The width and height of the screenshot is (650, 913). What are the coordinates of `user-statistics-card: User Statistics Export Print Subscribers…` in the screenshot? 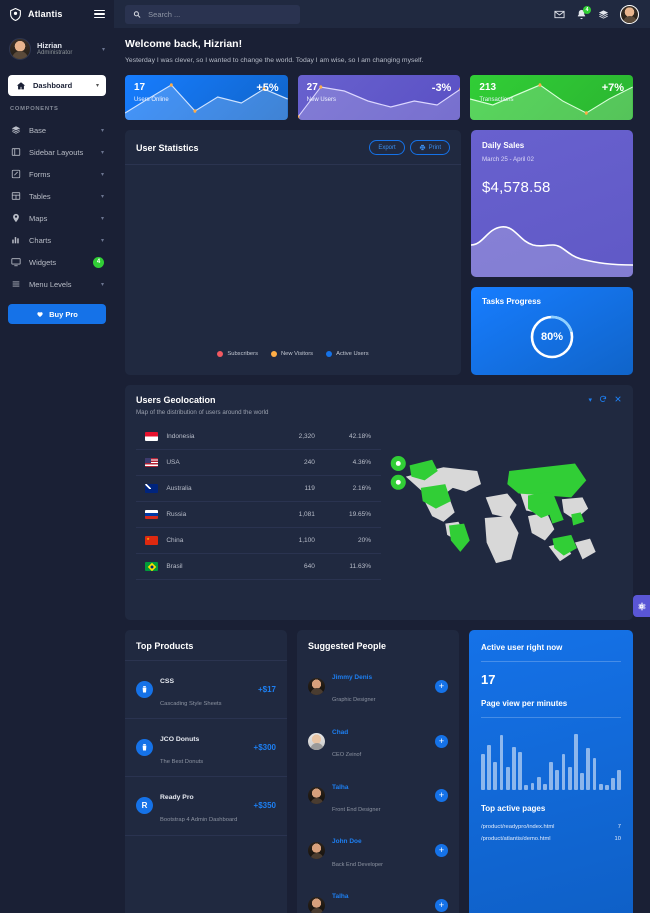 It's located at (293, 252).